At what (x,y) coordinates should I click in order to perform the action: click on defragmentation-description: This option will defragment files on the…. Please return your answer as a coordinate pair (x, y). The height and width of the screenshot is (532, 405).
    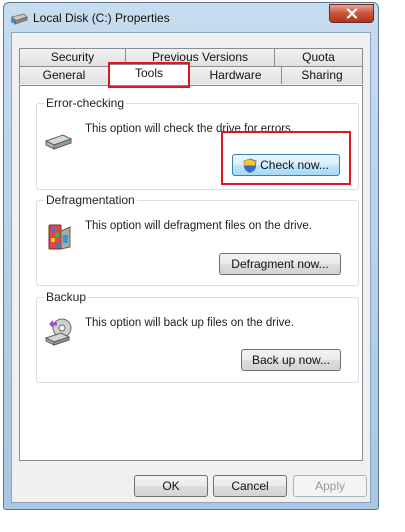
    Looking at the image, I should click on (198, 226).